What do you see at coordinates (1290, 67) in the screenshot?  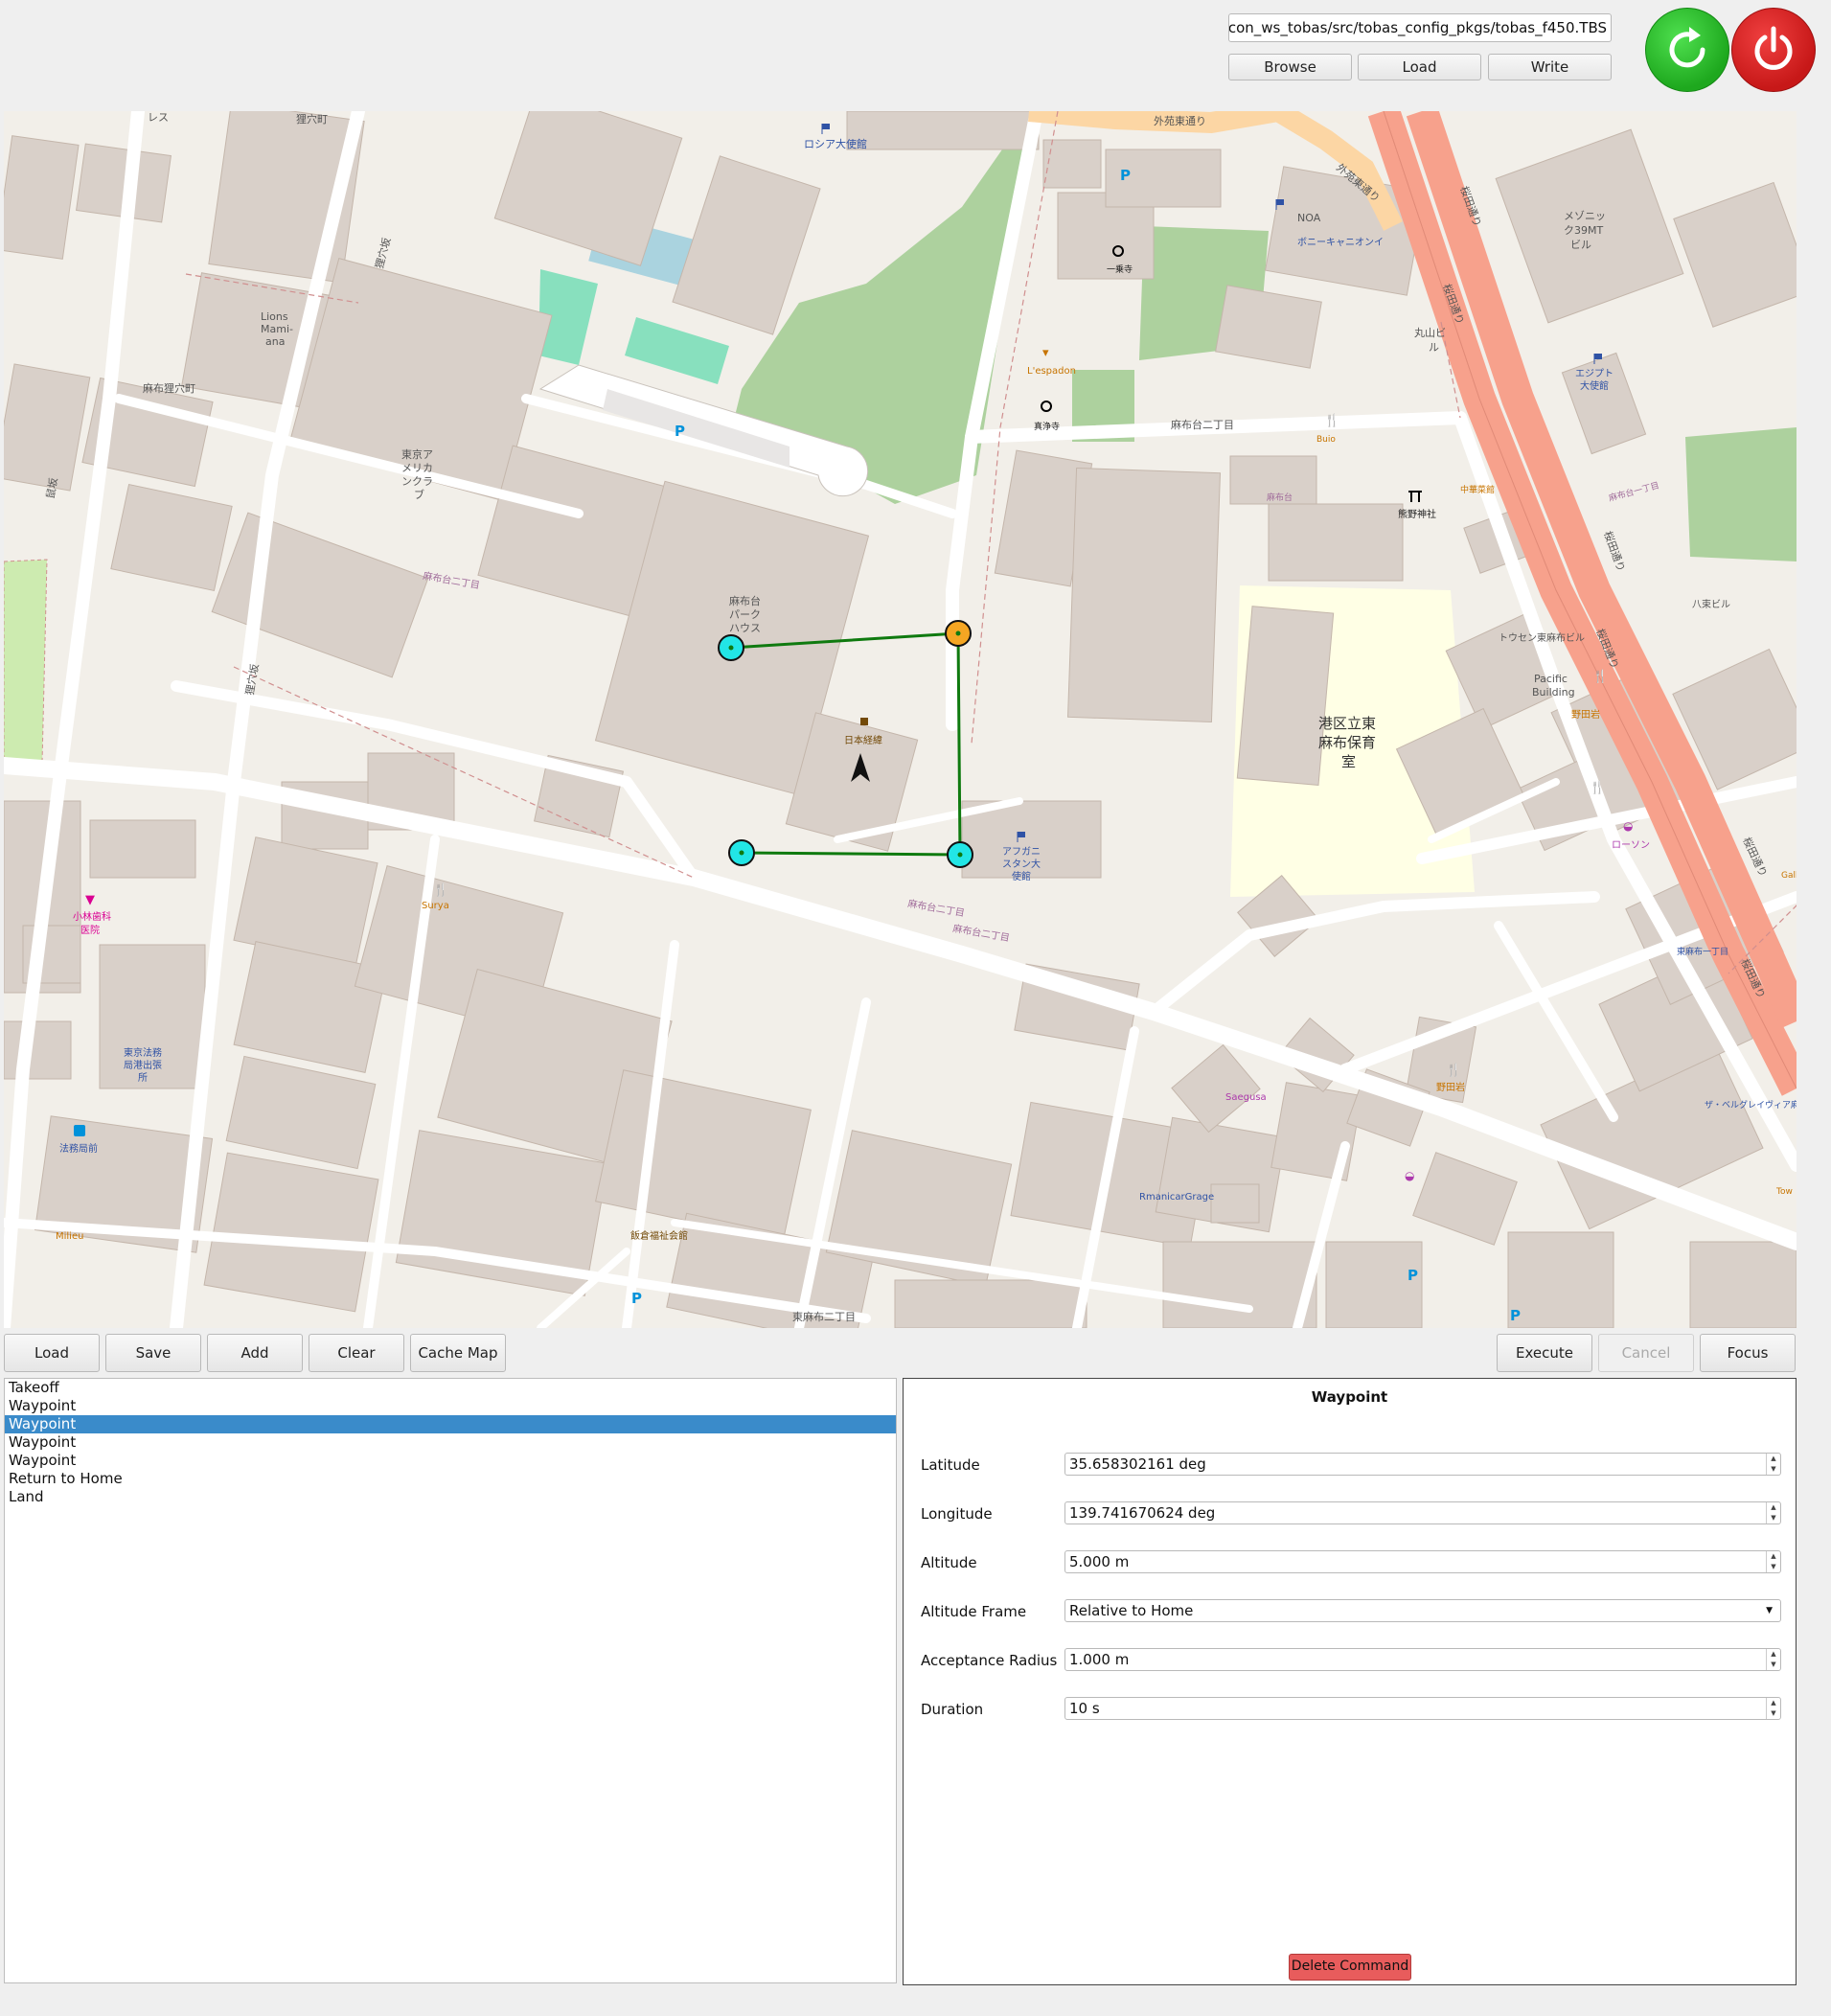 I see `browse-button: Browse` at bounding box center [1290, 67].